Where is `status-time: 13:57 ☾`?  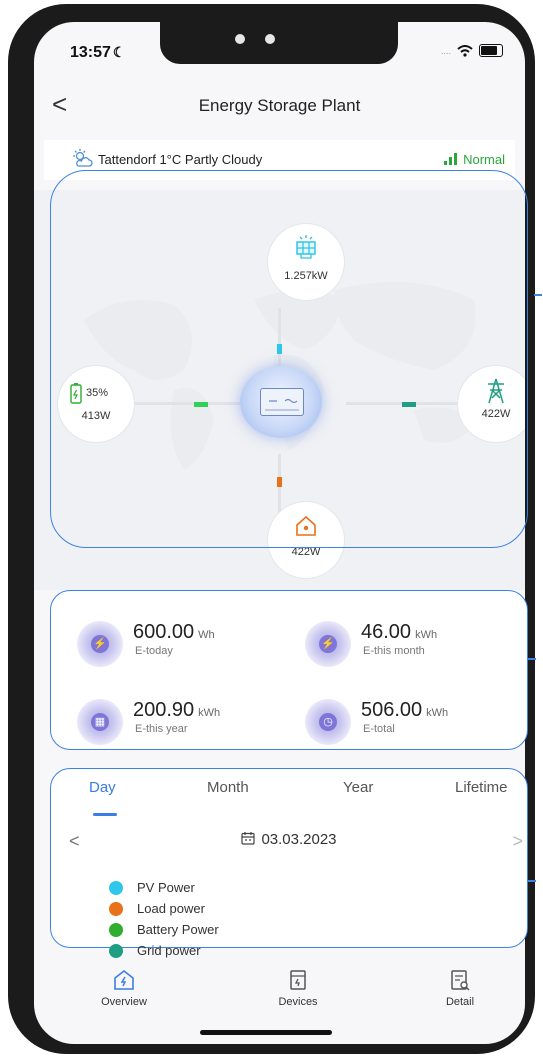 status-time: 13:57 ☾ is located at coordinates (97, 53).